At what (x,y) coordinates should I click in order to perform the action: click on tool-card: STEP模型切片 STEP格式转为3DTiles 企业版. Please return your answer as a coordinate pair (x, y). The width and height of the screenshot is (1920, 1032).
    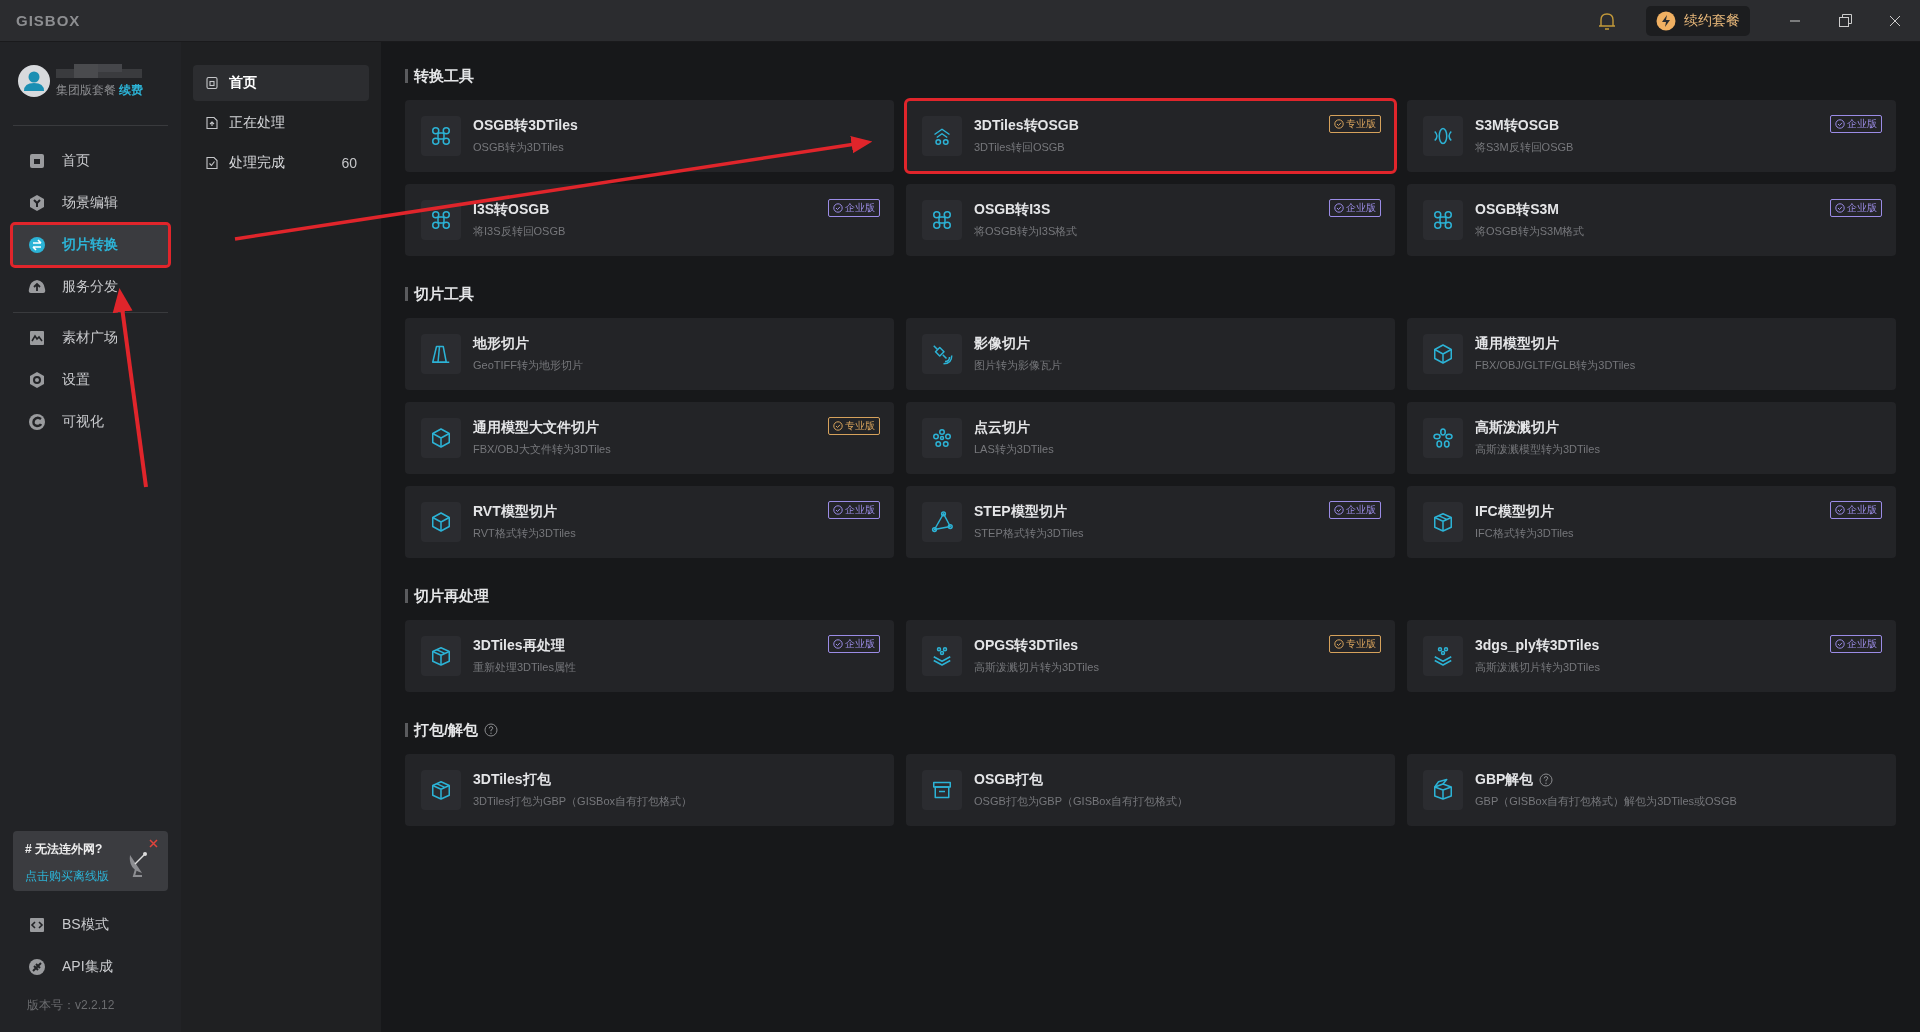
    Looking at the image, I should click on (1150, 522).